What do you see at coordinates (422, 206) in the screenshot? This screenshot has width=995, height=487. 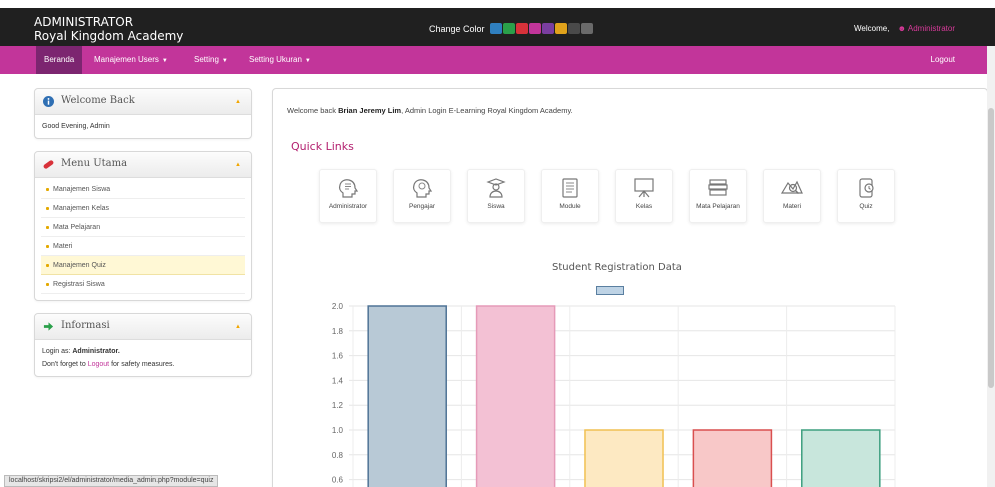 I see `quick-link-label: Pengajar` at bounding box center [422, 206].